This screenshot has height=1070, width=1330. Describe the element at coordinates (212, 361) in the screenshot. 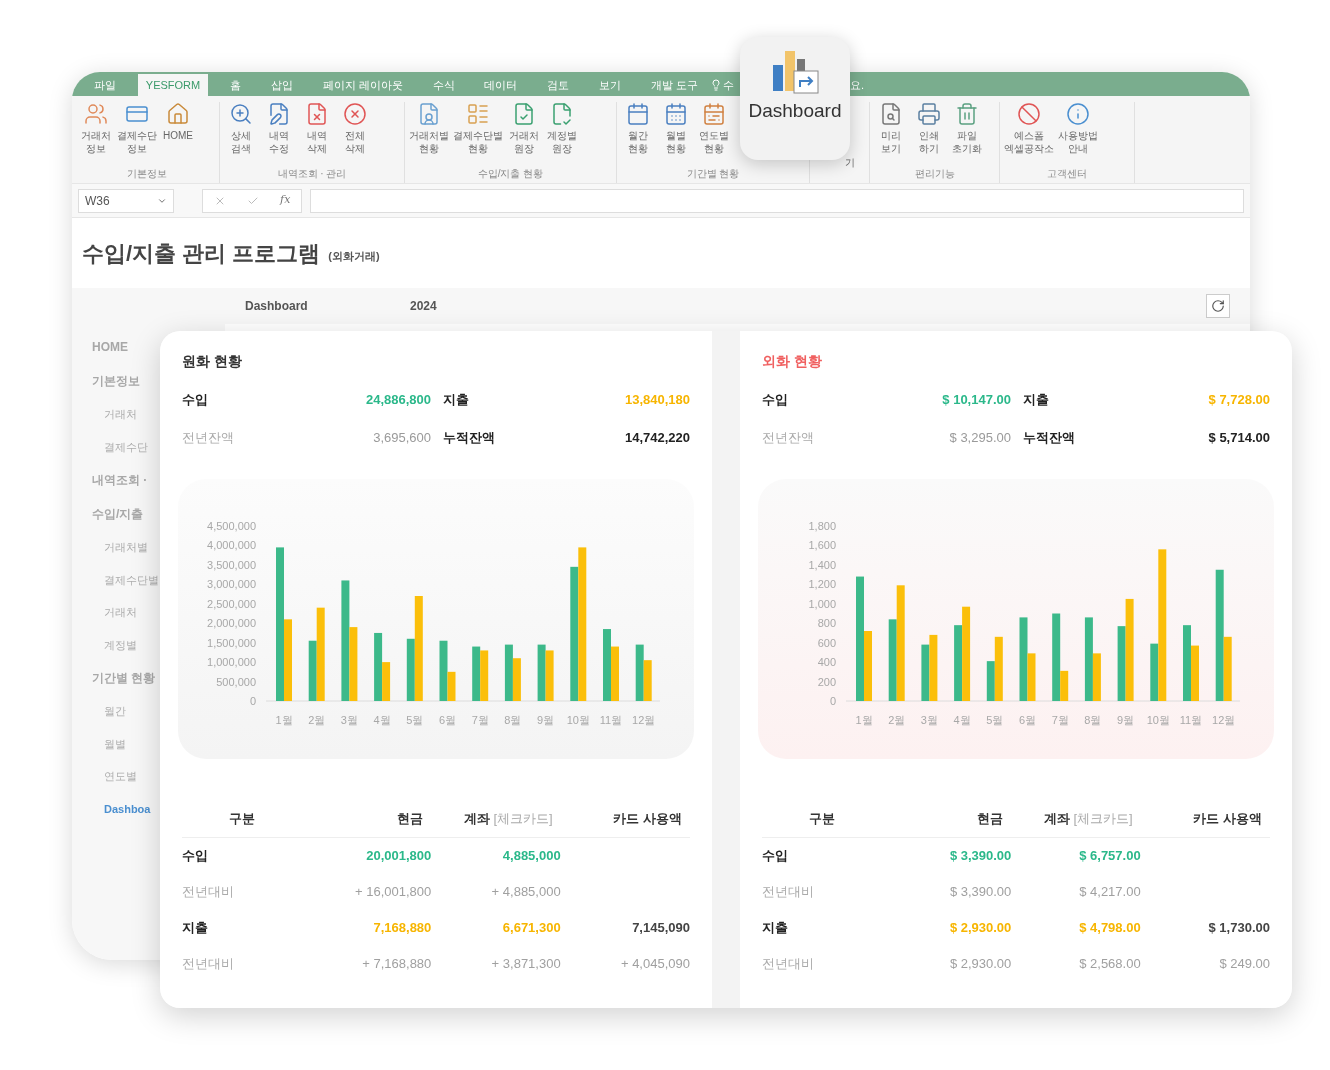

I see `panel-title: 원화 현황` at that location.